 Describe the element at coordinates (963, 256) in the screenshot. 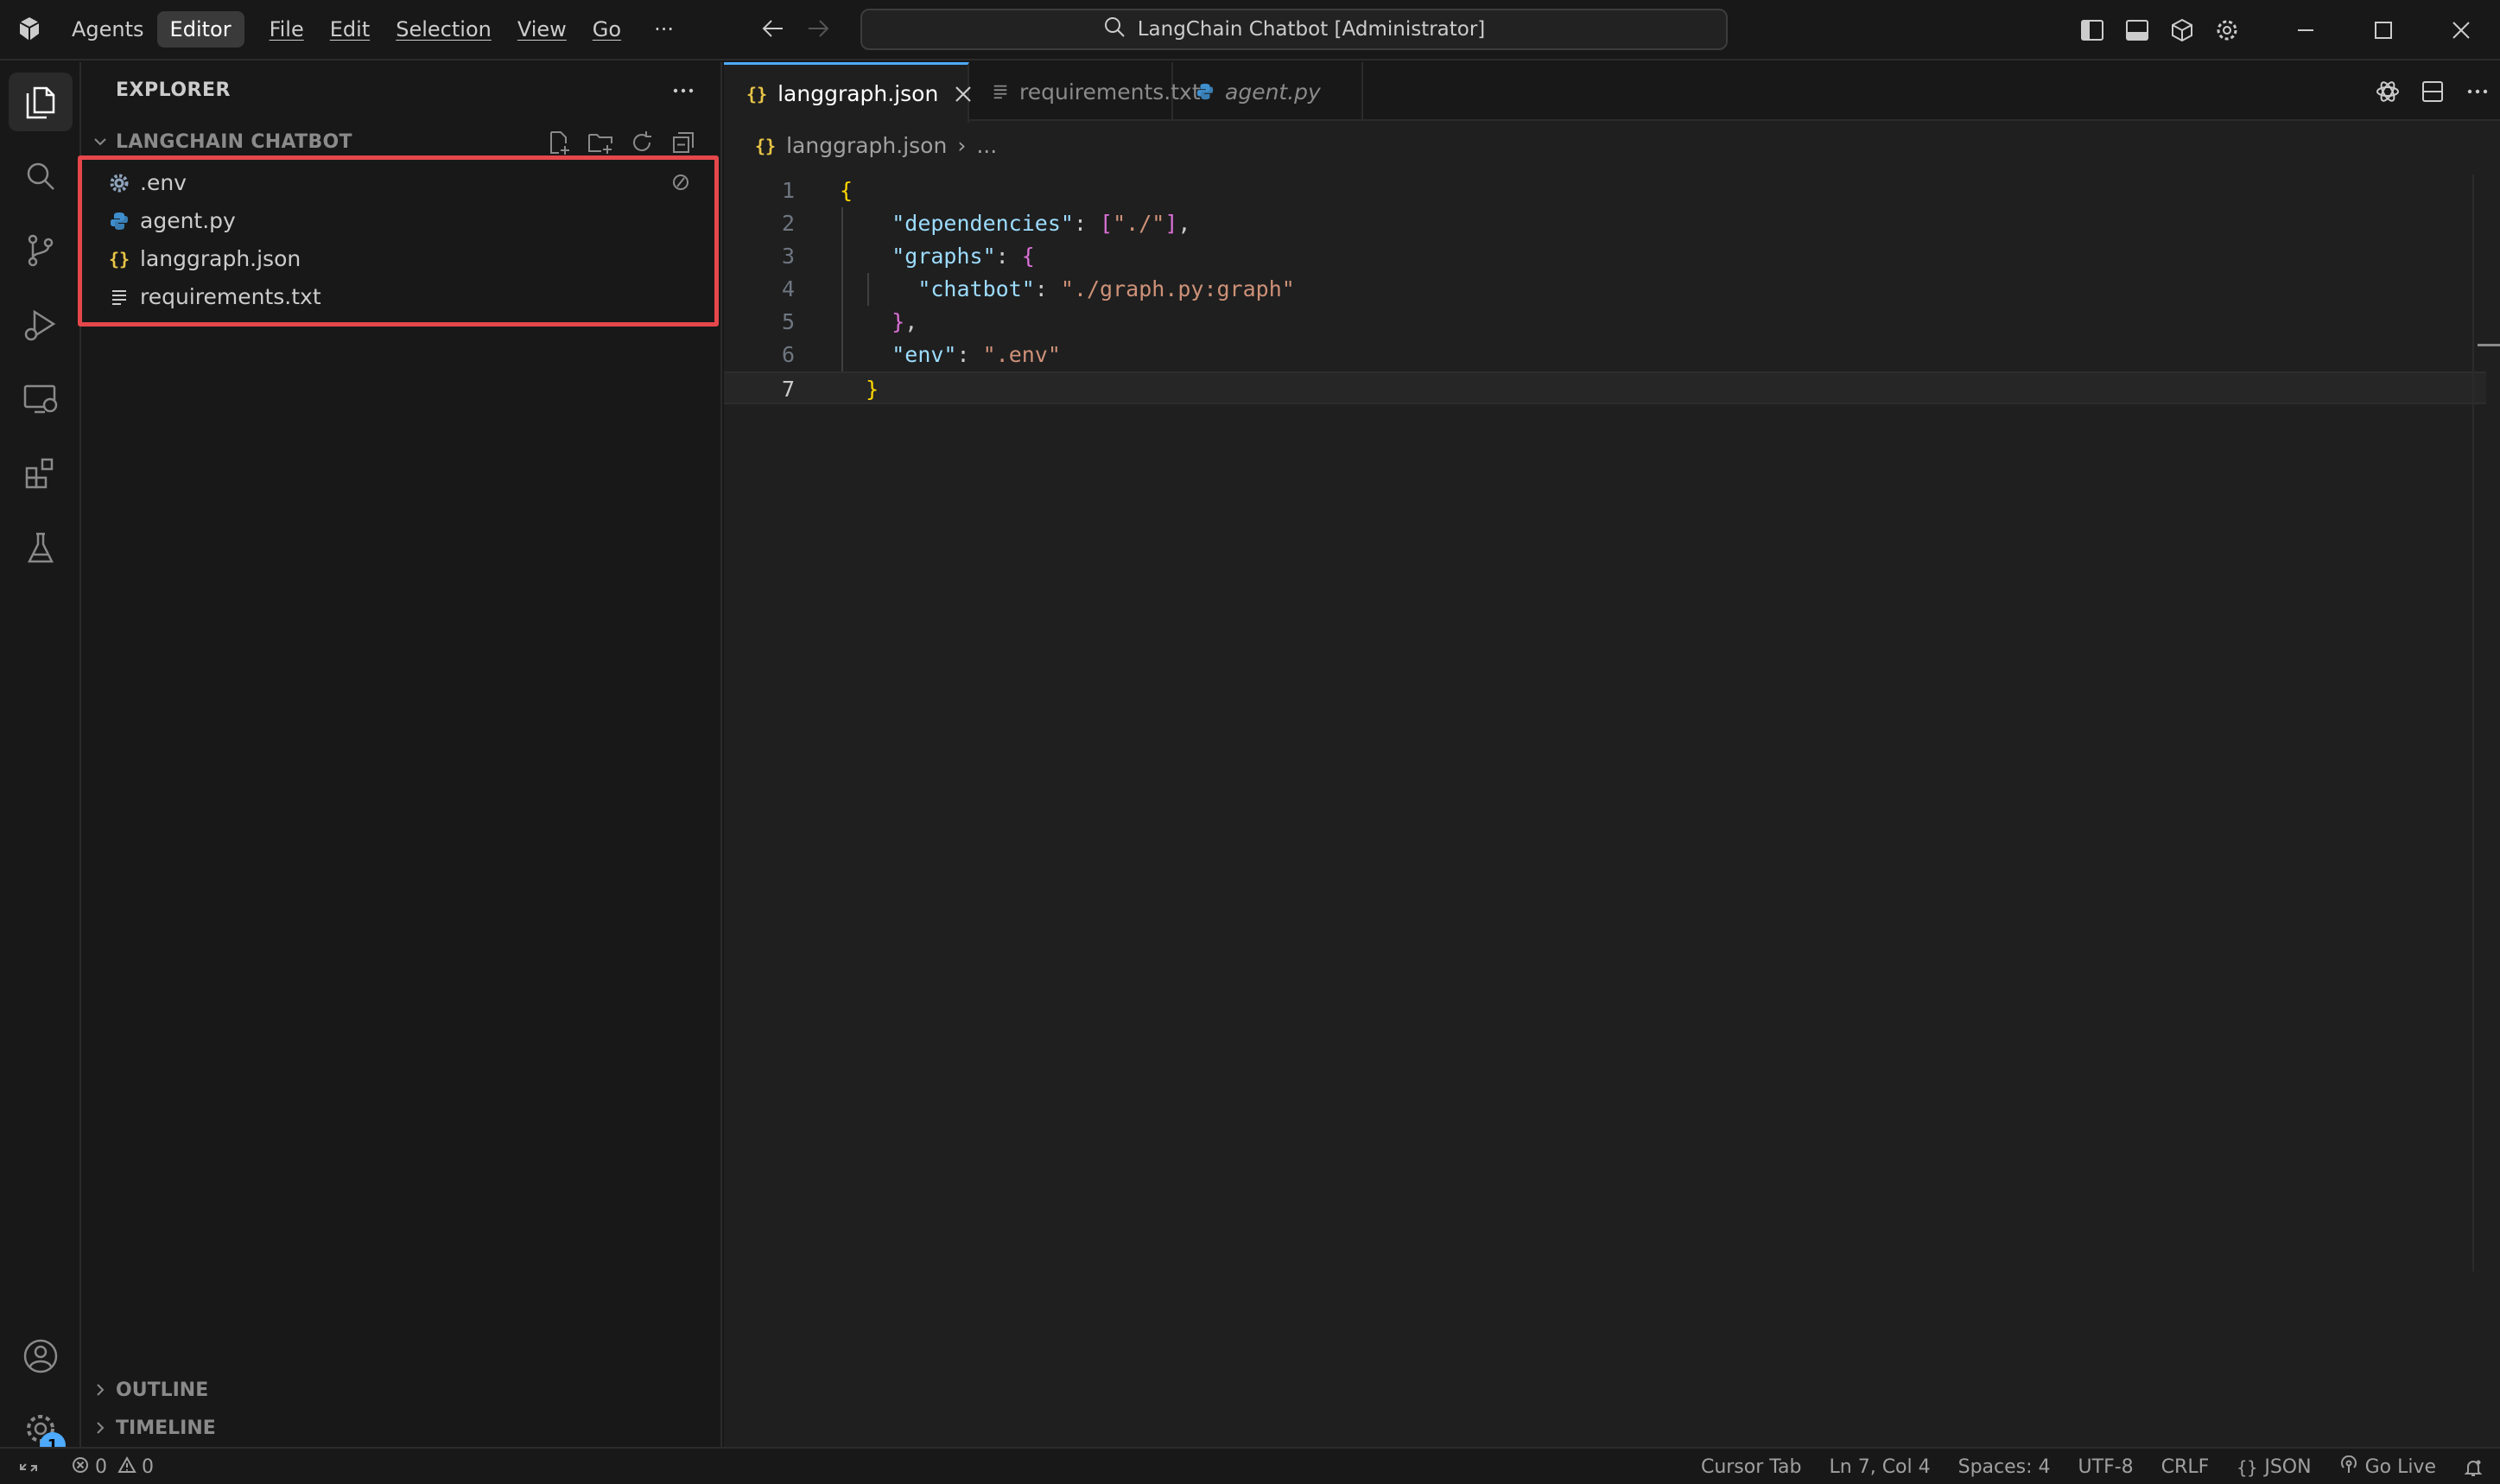

I see `code-text: "graphs": {` at that location.